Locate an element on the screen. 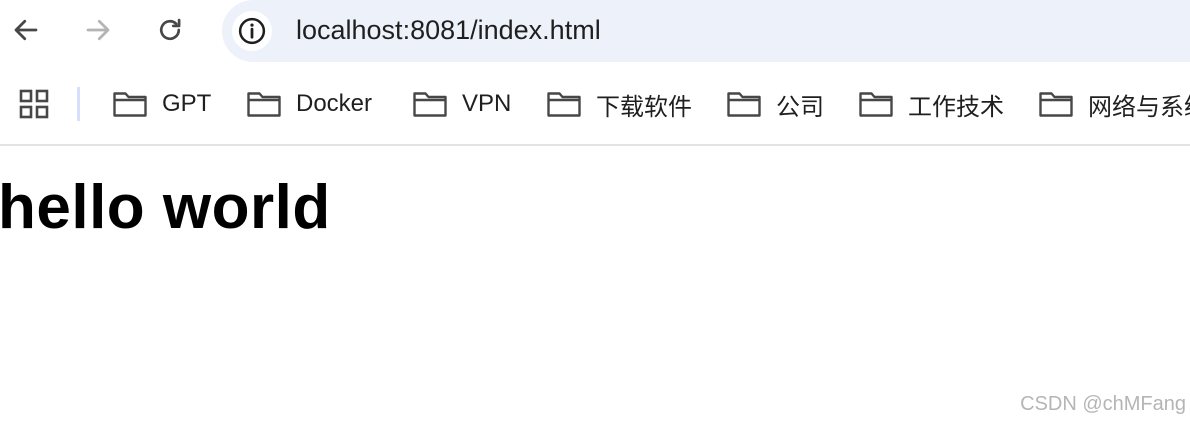  reload-icon is located at coordinates (170, 29).